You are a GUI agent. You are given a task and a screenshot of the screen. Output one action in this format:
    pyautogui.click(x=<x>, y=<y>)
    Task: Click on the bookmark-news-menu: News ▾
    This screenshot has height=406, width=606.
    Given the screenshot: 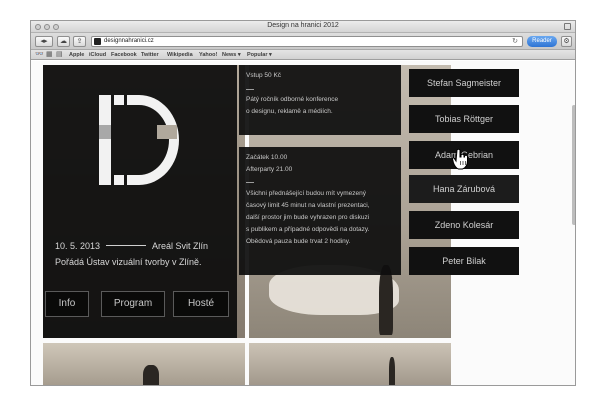 What is the action you would take?
    pyautogui.click(x=231, y=55)
    